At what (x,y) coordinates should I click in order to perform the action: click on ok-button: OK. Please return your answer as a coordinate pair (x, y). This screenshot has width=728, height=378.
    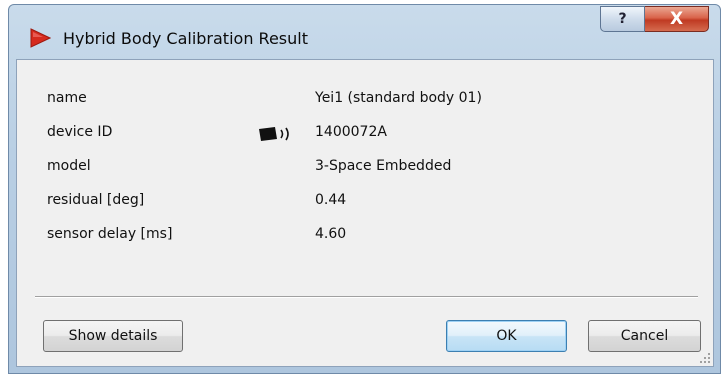
    Looking at the image, I should click on (506, 336).